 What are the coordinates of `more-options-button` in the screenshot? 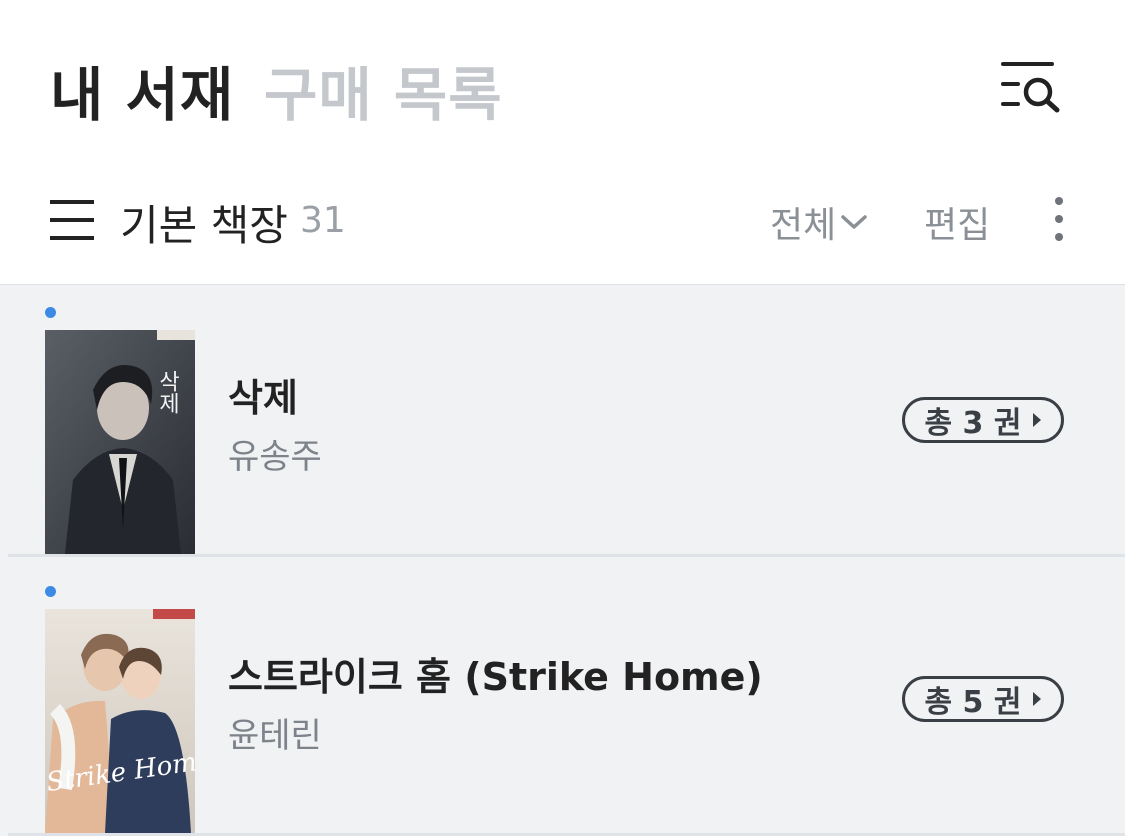 It's located at (1059, 219).